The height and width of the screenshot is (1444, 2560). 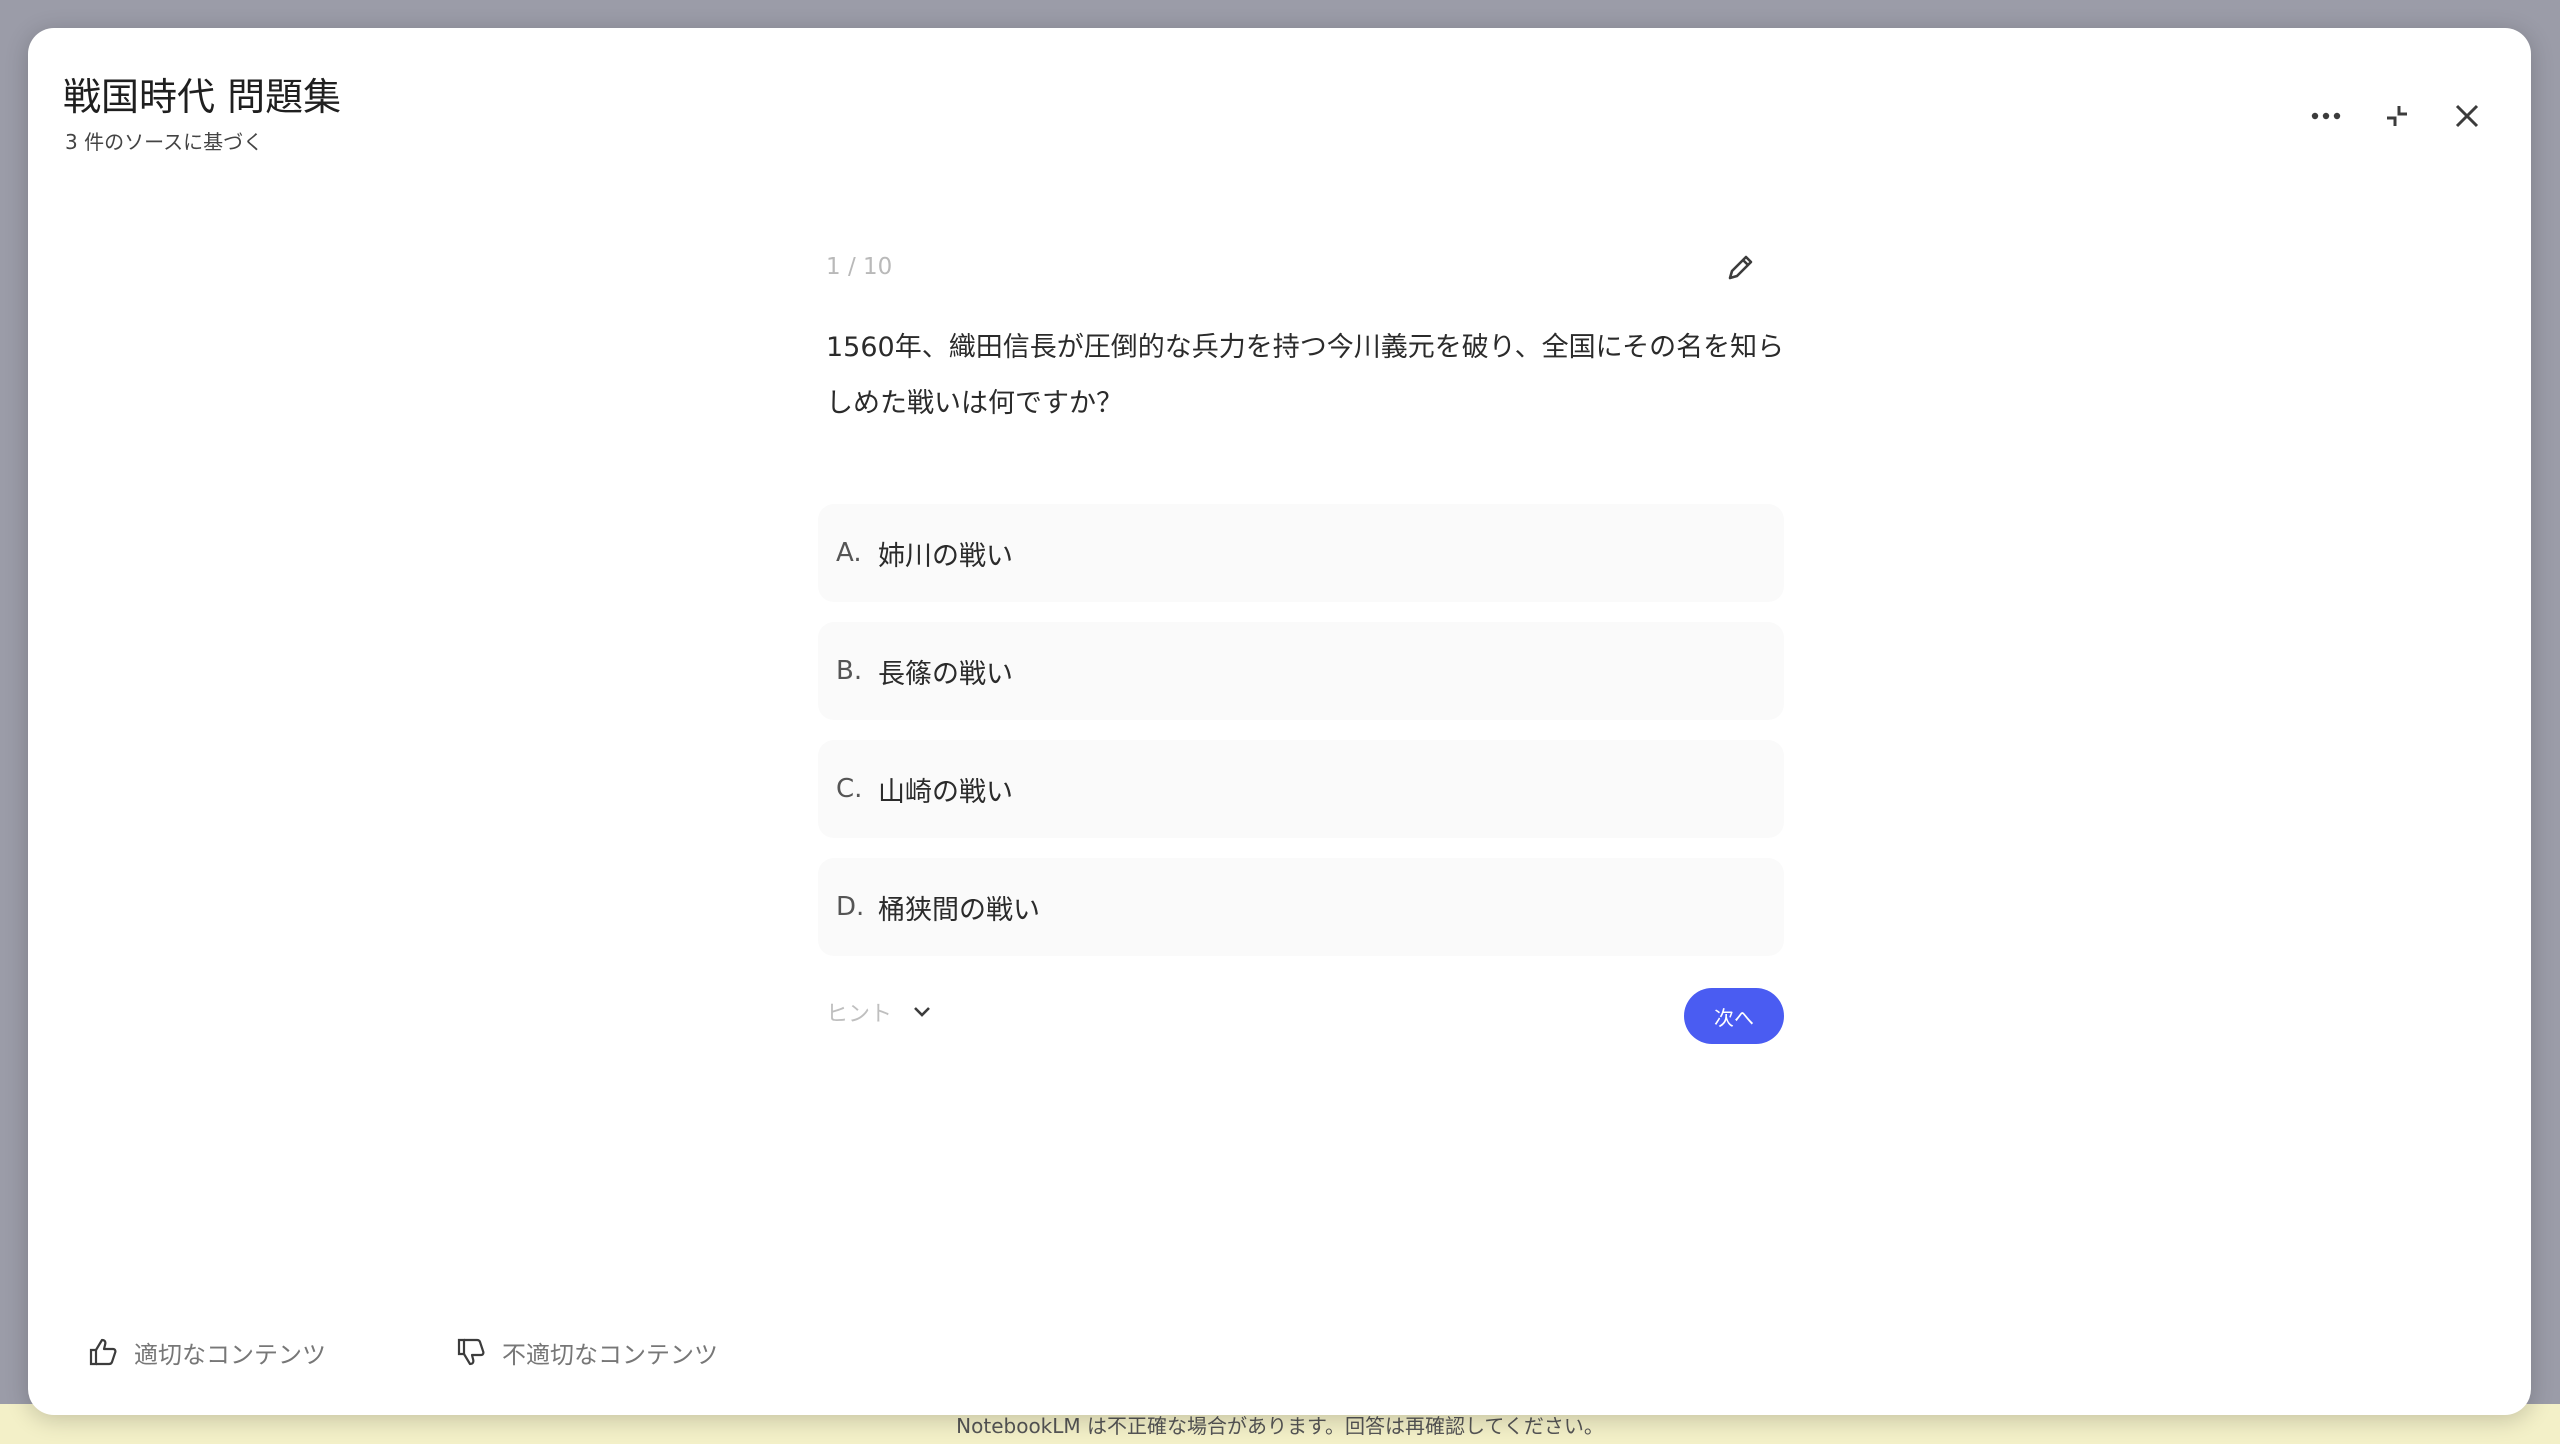 I want to click on option-text: 桶狭間の戦い, so click(x=959, y=910).